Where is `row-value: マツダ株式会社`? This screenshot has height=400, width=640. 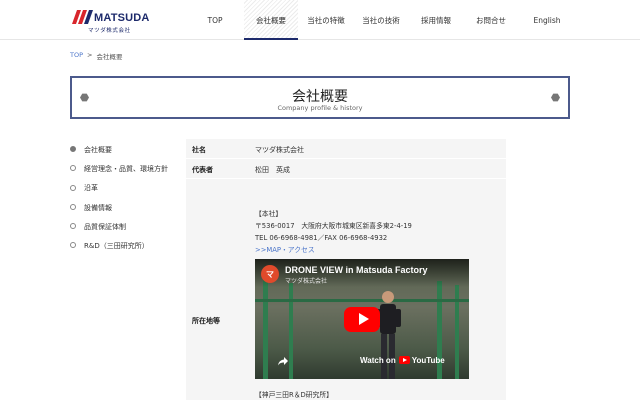
row-value: マツダ株式会社 is located at coordinates (279, 150).